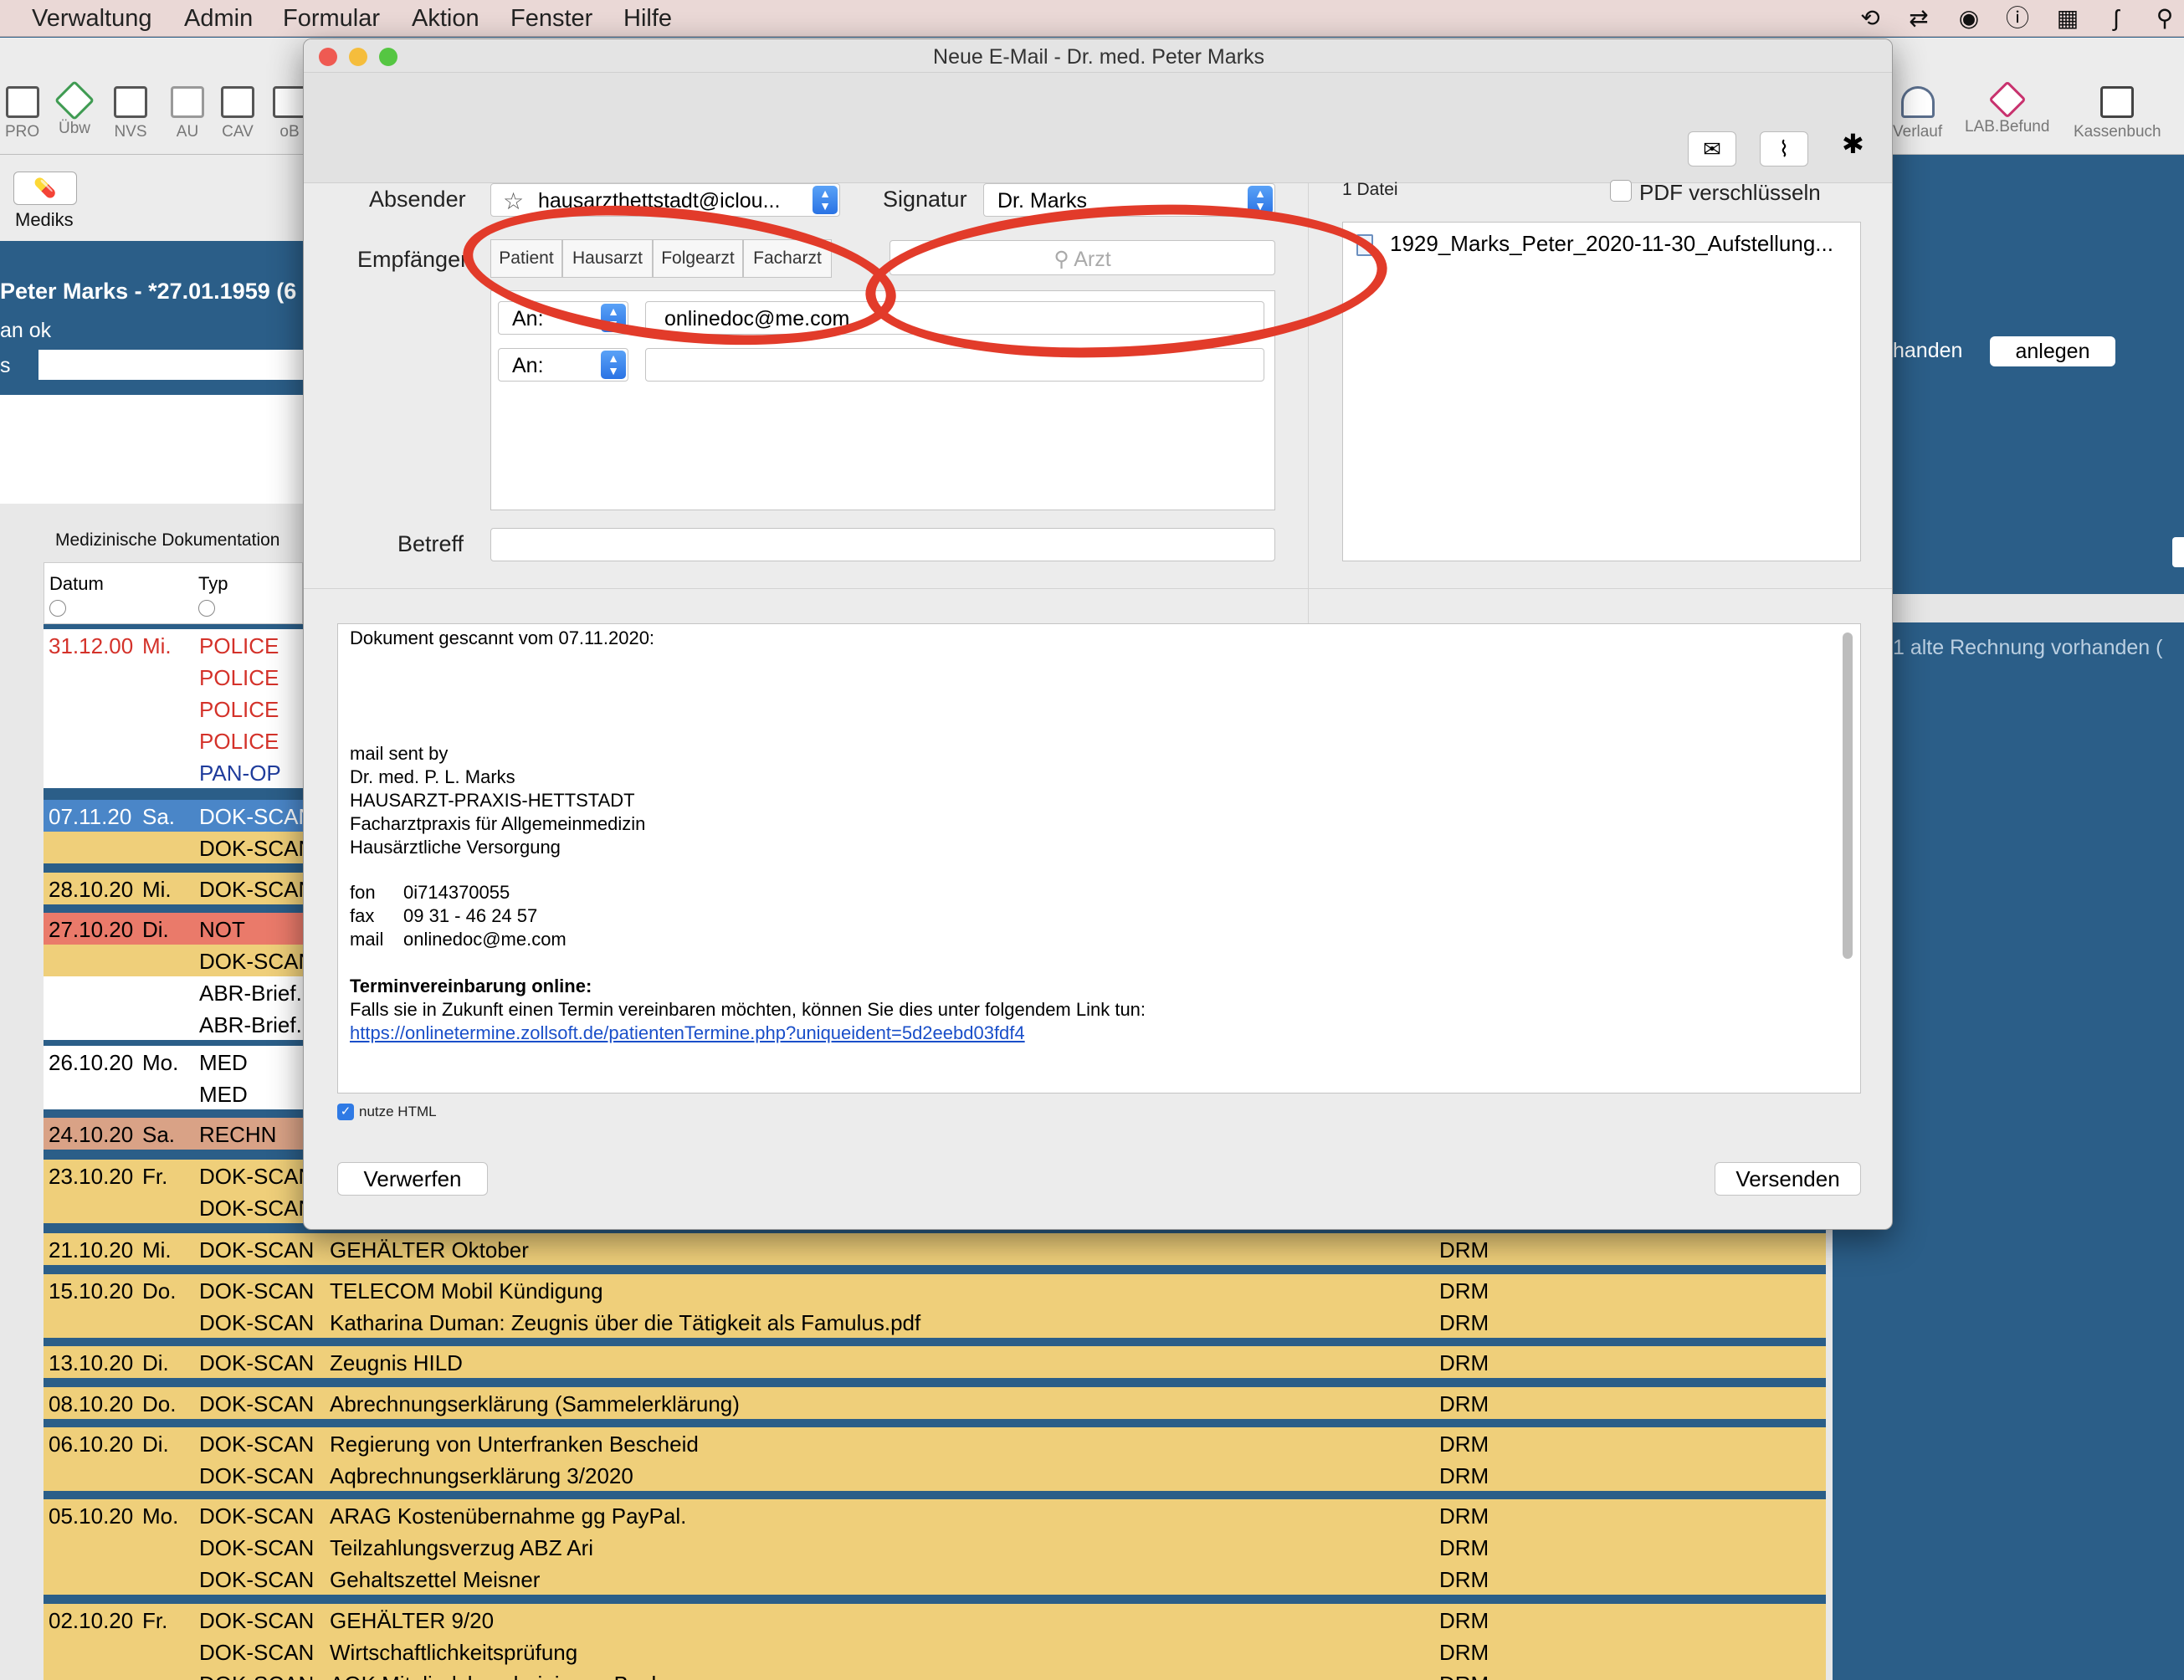  I want to click on attach-button: ⌇, so click(1784, 148).